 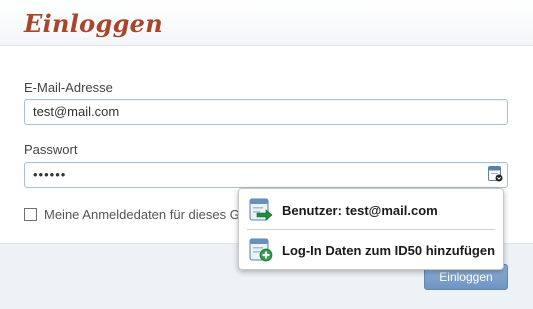 What do you see at coordinates (261, 250) in the screenshot?
I see `add-login-icon` at bounding box center [261, 250].